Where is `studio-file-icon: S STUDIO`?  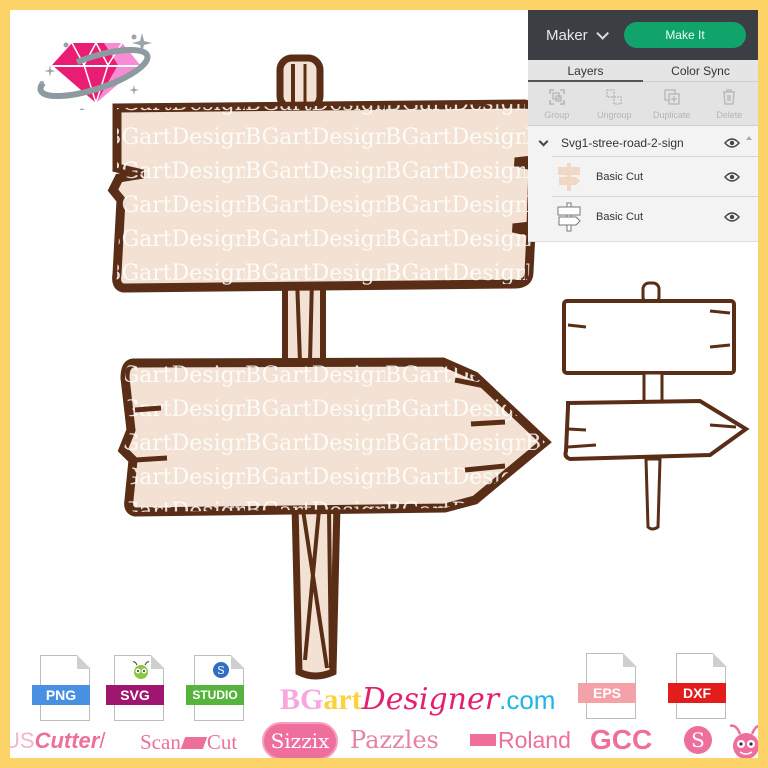
studio-file-icon: S STUDIO is located at coordinates (219, 690).